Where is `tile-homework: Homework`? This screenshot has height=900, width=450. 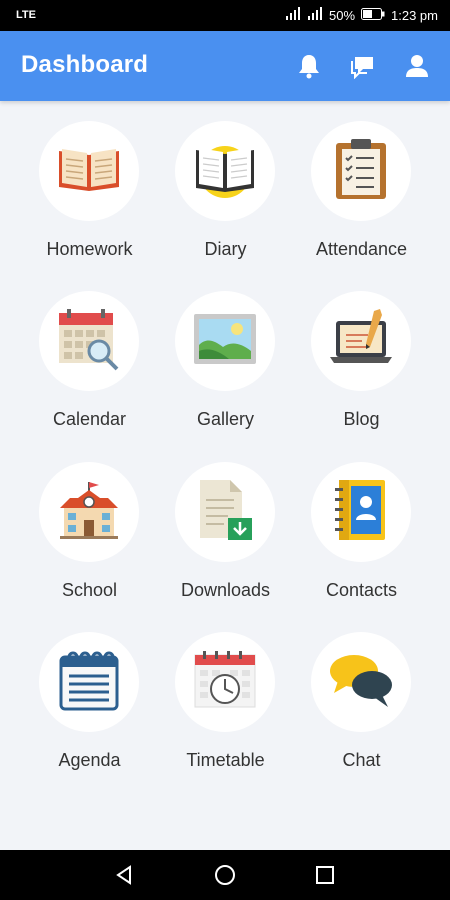
tile-homework: Homework is located at coordinates (89, 181).